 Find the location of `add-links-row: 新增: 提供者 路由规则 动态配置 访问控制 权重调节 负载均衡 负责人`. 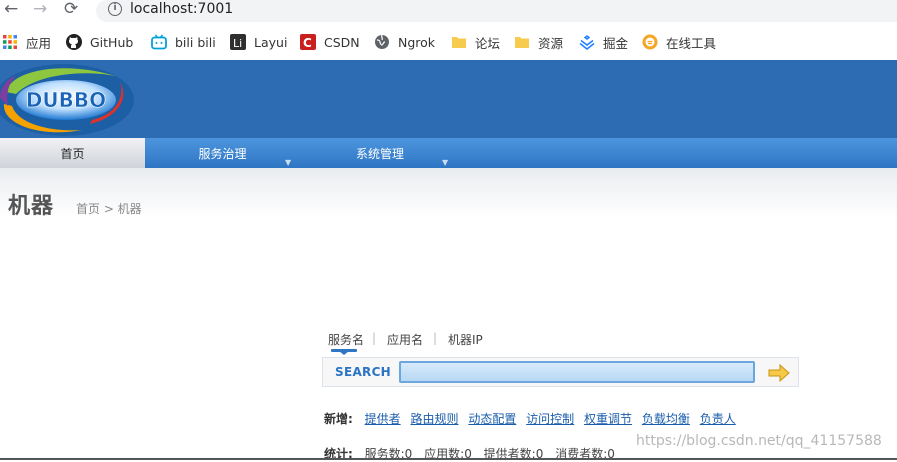

add-links-row: 新增: 提供者 路由规则 动态配置 访问控制 权重调节 负载均衡 负责人 is located at coordinates (533, 418).